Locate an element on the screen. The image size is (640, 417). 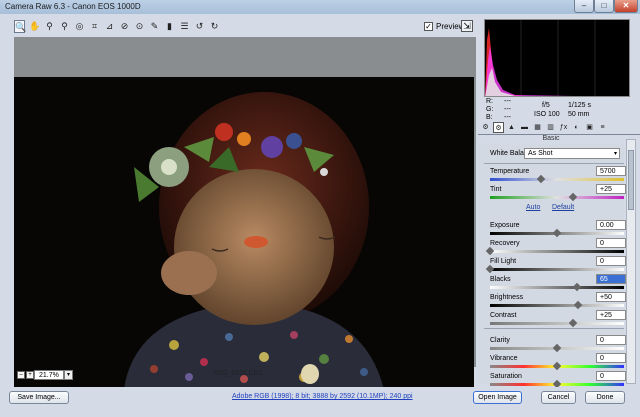
color-sampler-tool-icon: ⚲ is located at coordinates (64, 26).